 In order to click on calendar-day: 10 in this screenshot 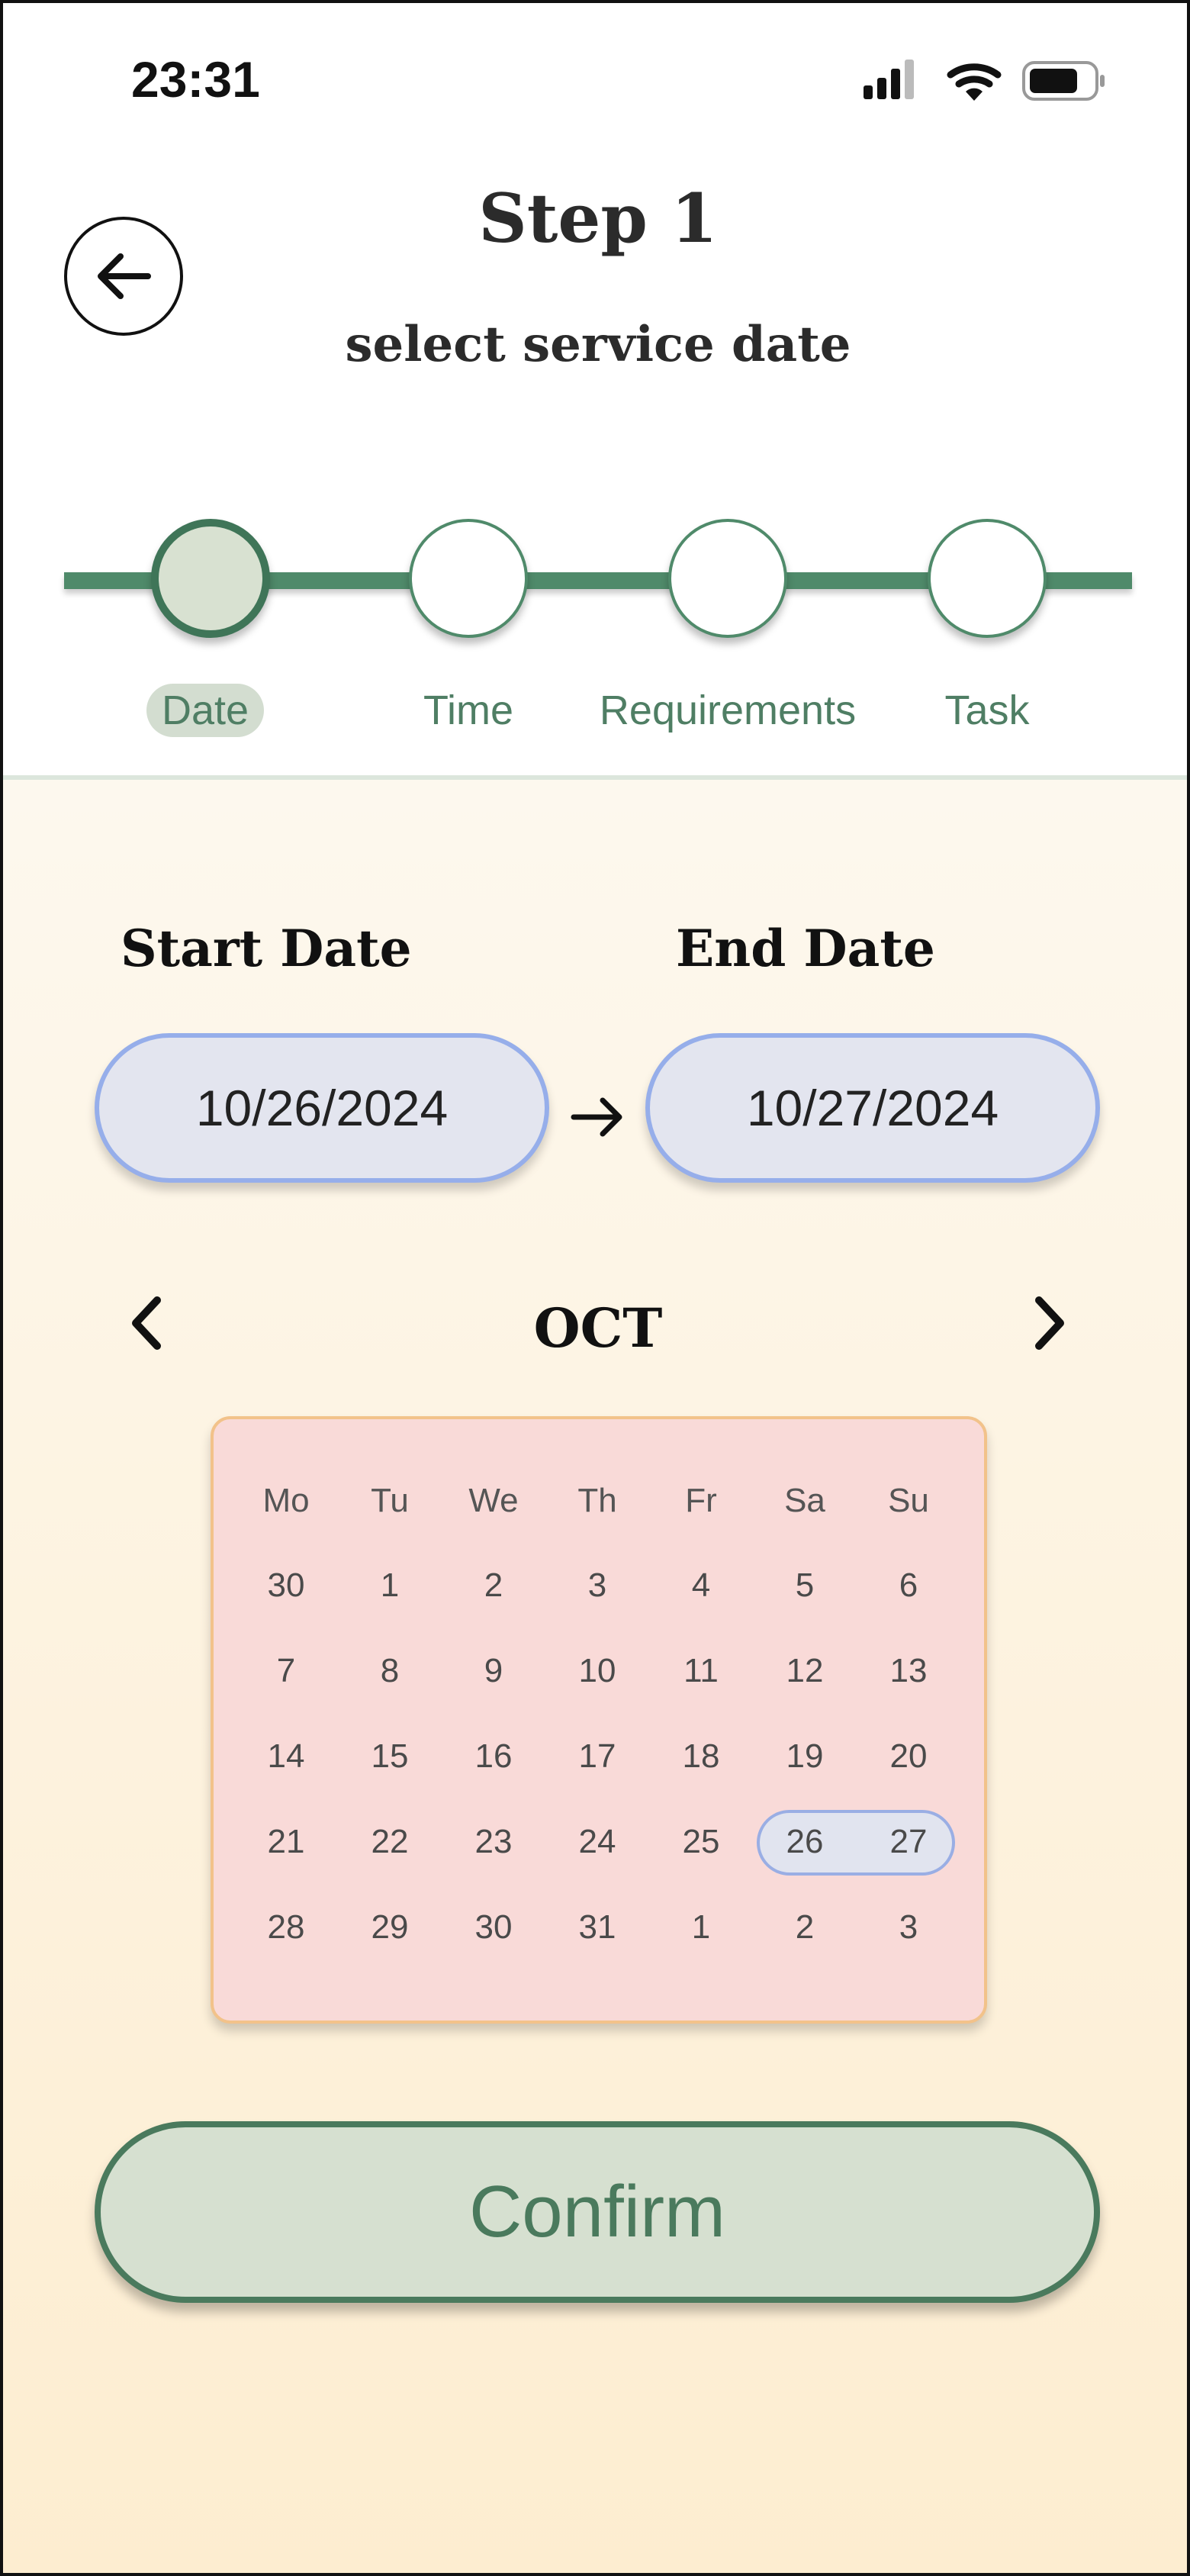, I will do `click(597, 1671)`.